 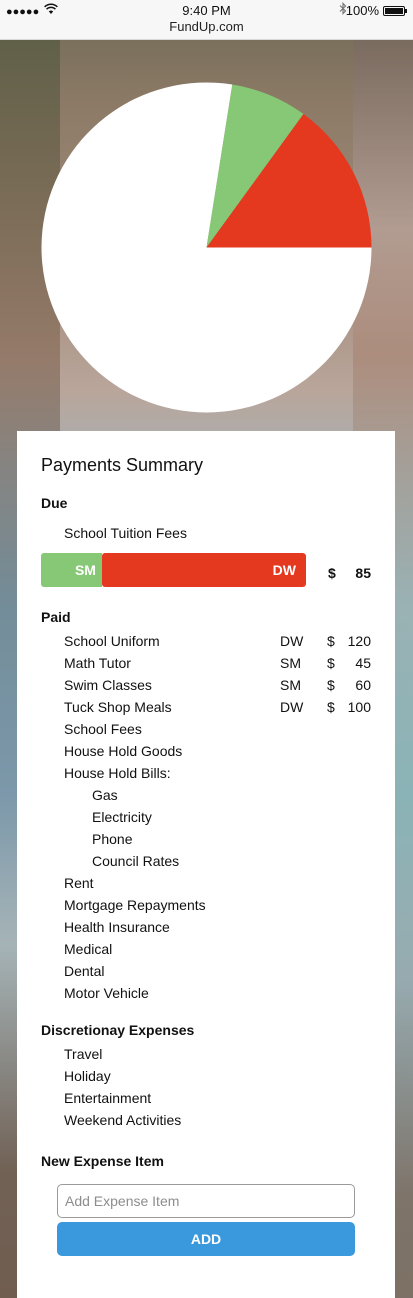 I want to click on paid-item-amount: 60, so click(x=363, y=685).